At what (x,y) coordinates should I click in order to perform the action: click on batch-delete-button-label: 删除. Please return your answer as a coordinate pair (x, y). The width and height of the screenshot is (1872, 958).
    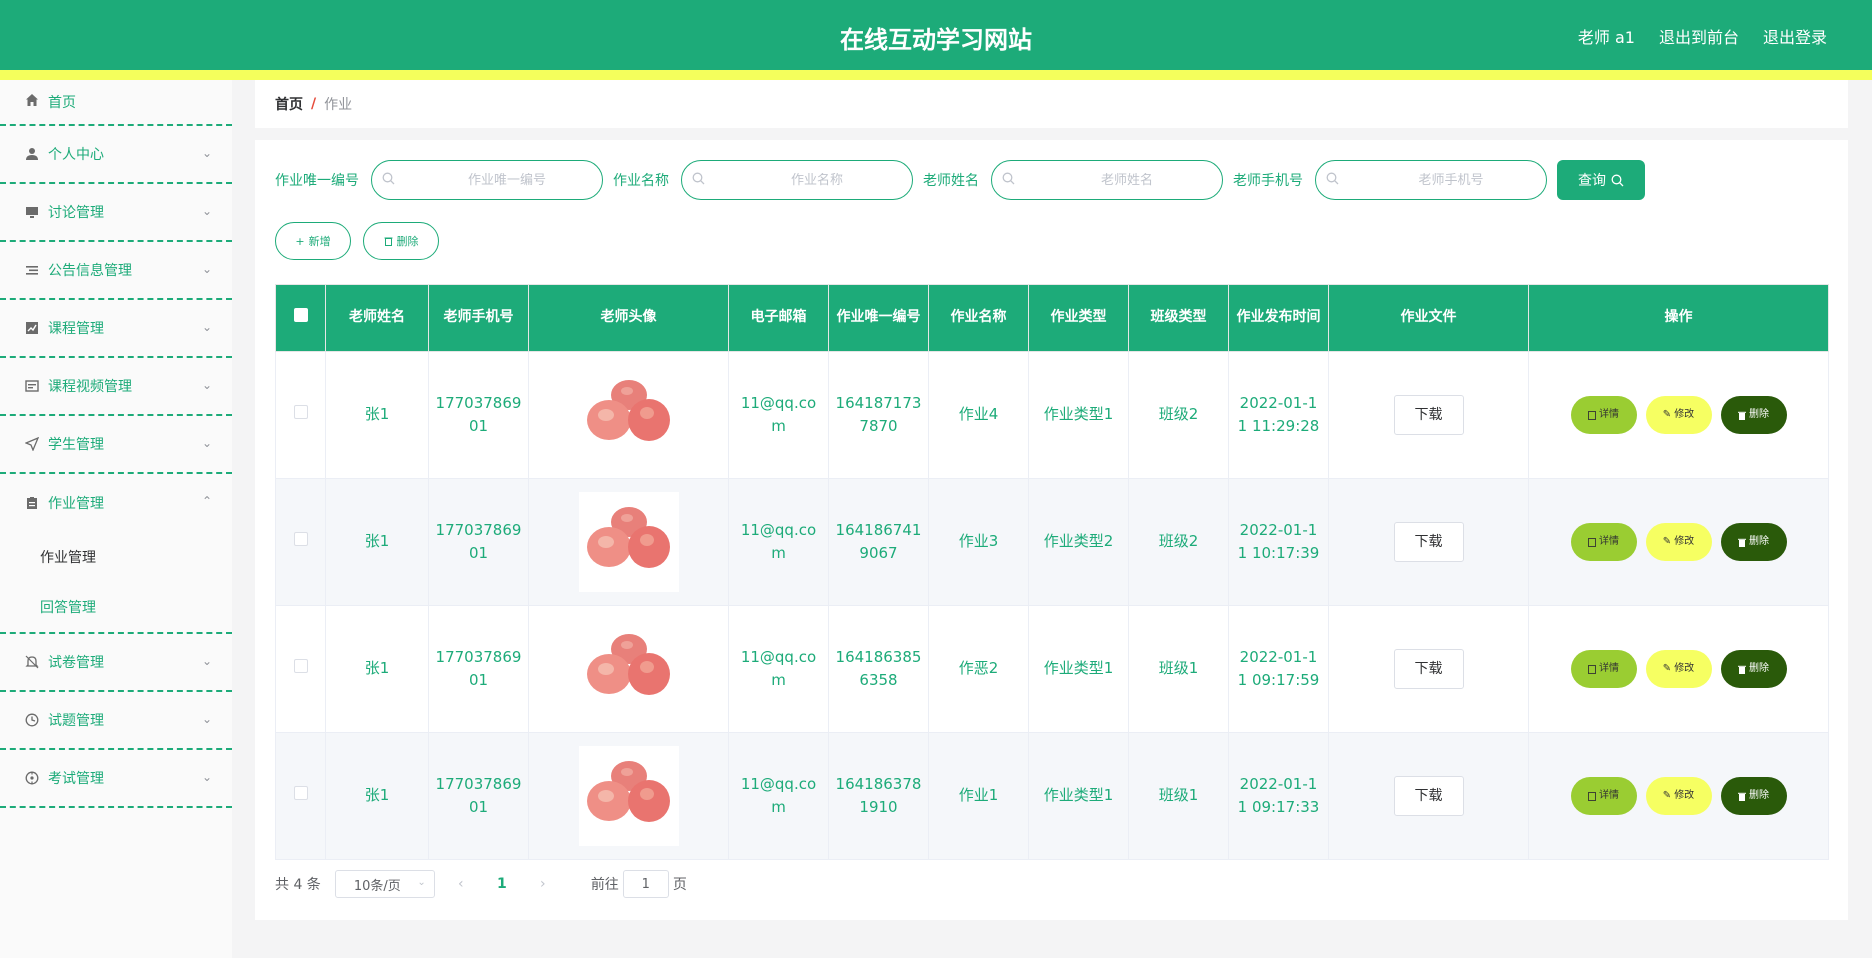
    Looking at the image, I should click on (407, 241).